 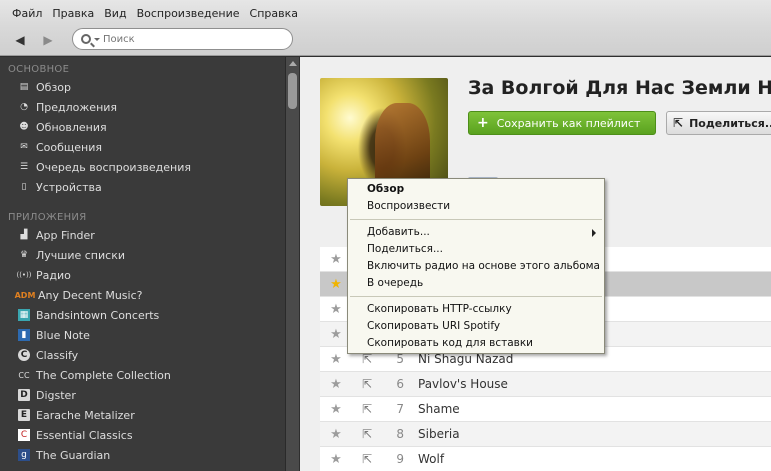 What do you see at coordinates (53, 275) in the screenshot?
I see `sidebar-item-label: Радио` at bounding box center [53, 275].